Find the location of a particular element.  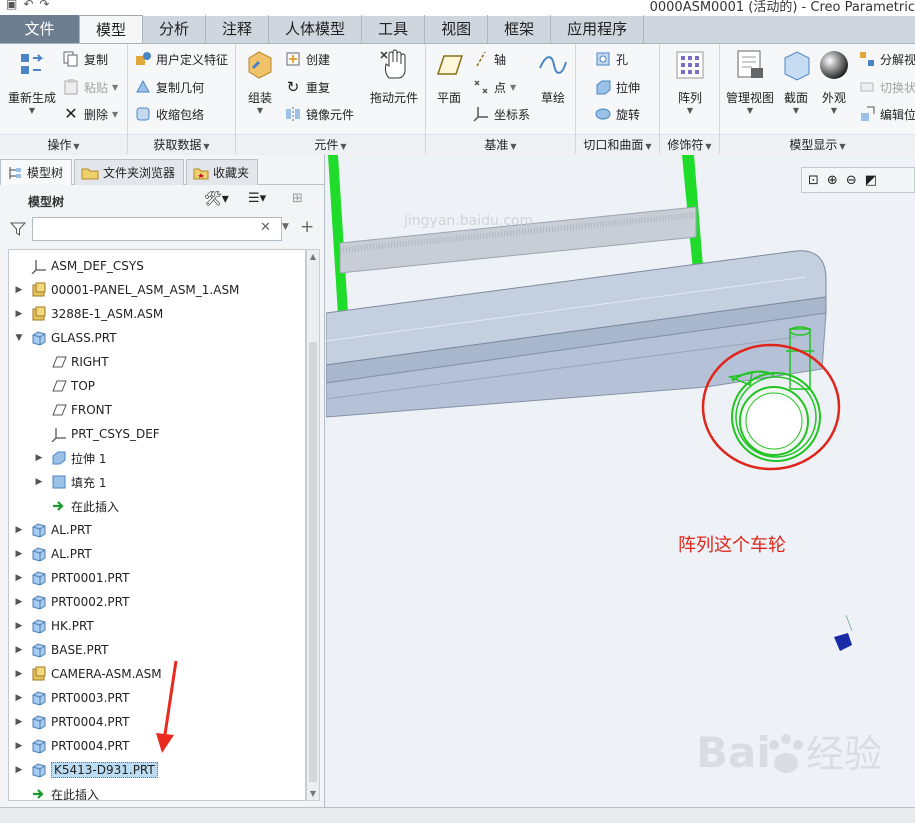

plane-button: 平面 is located at coordinates (449, 77).